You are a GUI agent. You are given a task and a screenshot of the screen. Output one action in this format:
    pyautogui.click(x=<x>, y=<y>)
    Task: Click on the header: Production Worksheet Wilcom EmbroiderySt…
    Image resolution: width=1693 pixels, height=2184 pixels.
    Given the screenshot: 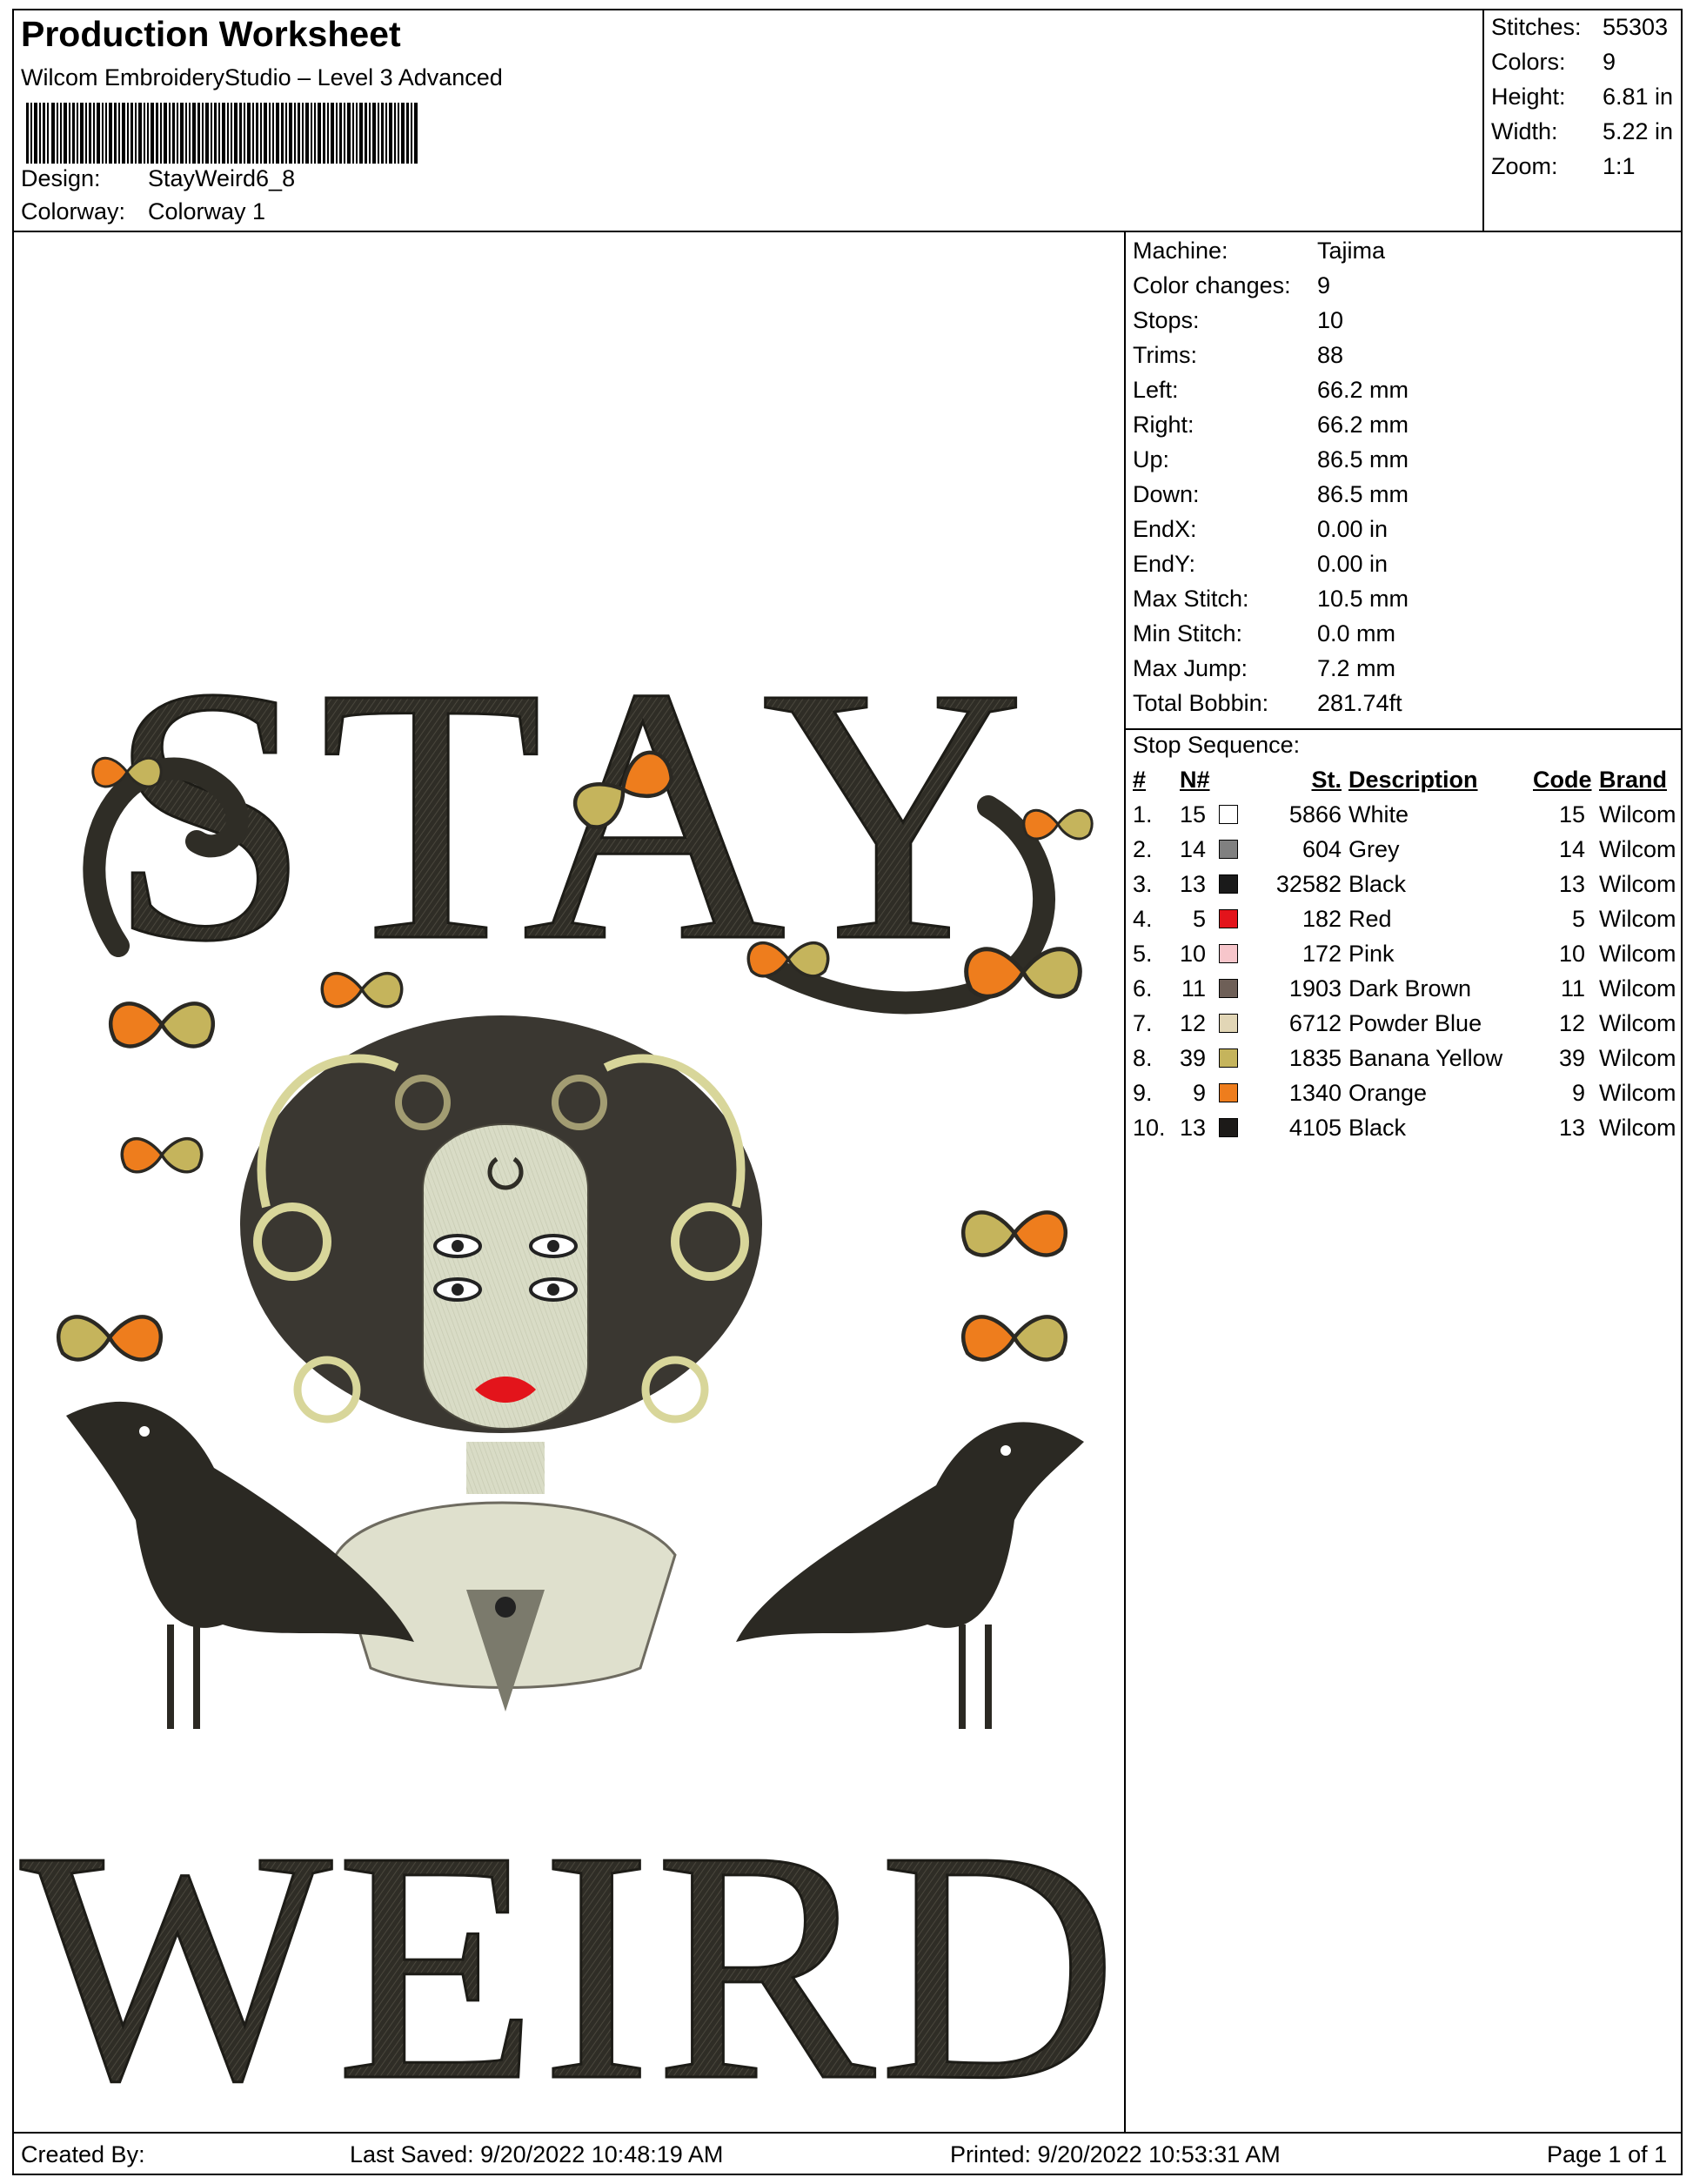 What is the action you would take?
    pyautogui.click(x=749, y=121)
    